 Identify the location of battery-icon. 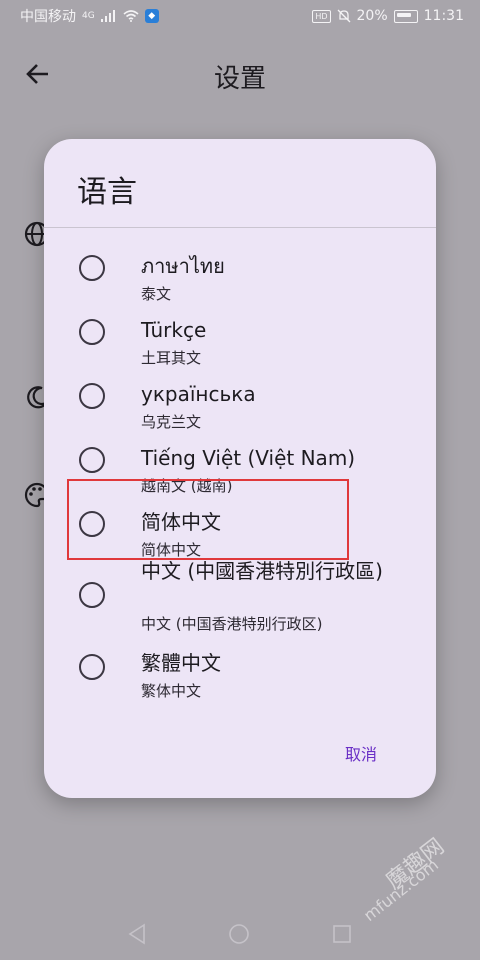
(405, 16).